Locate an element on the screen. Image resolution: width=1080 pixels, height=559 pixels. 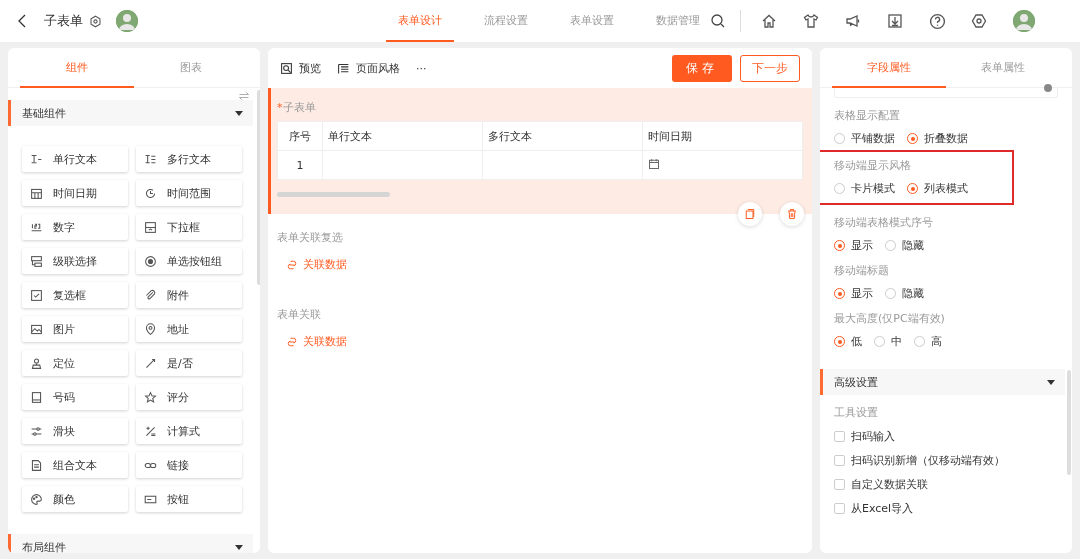
table-cell: 1 is located at coordinates (300, 165).